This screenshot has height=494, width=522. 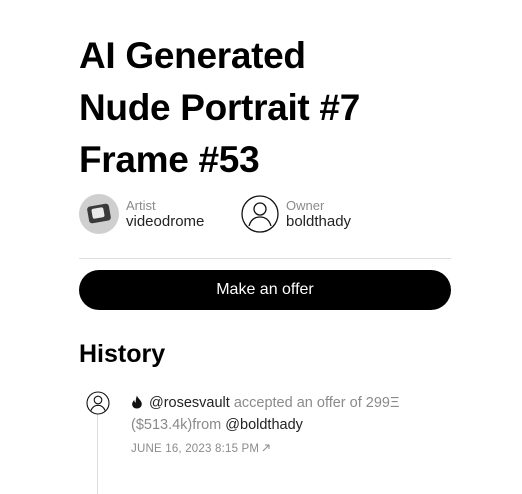 I want to click on artwork-title-line-3: Frame #53, so click(x=169, y=159).